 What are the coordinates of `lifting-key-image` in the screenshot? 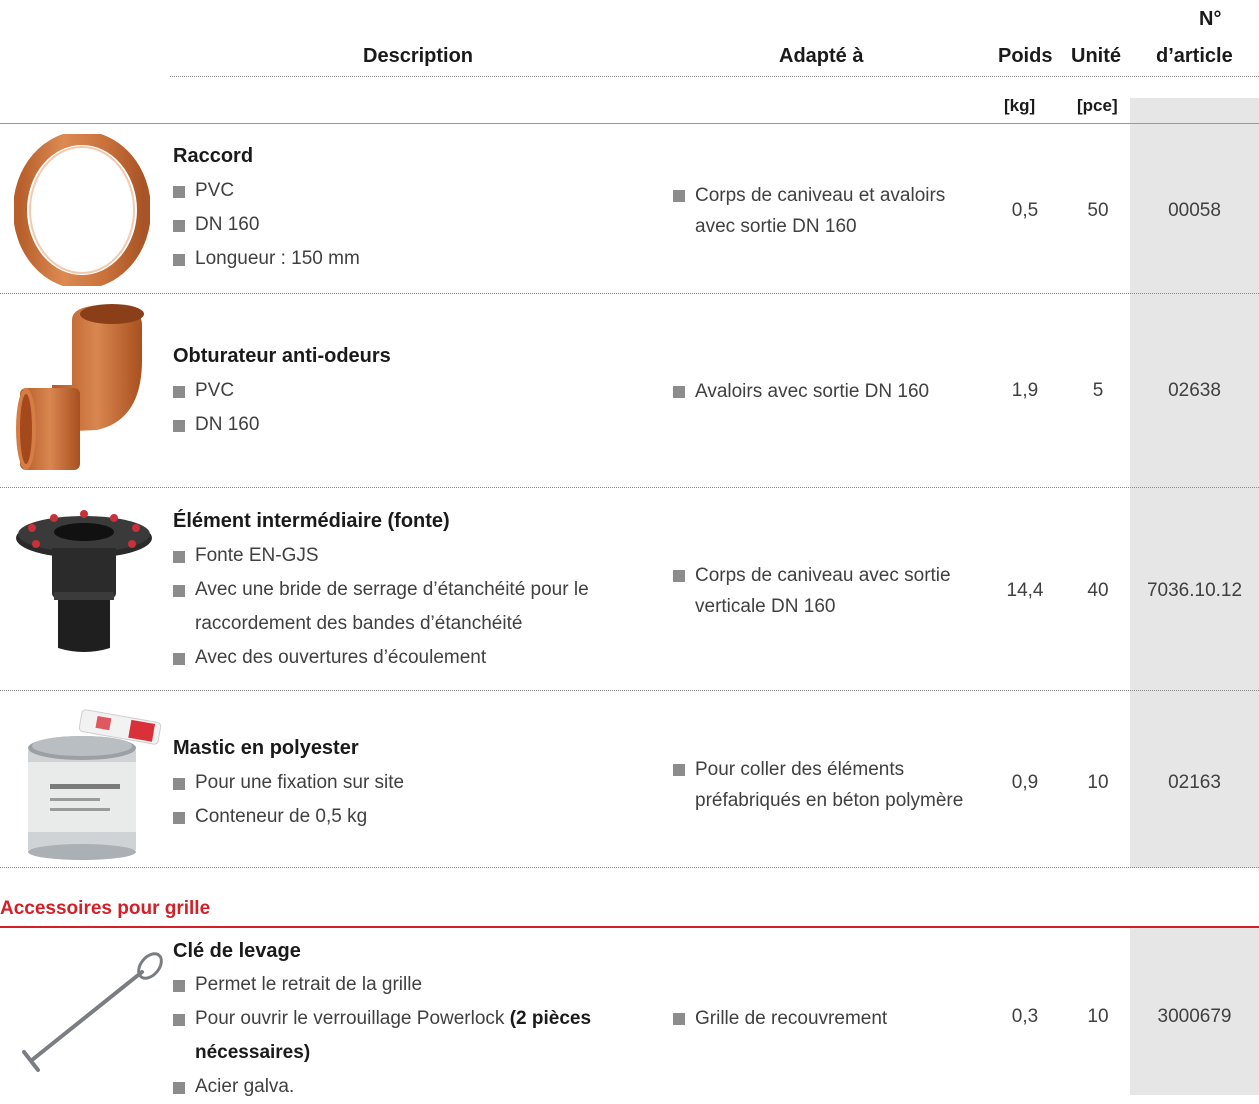 It's located at (92, 1012).